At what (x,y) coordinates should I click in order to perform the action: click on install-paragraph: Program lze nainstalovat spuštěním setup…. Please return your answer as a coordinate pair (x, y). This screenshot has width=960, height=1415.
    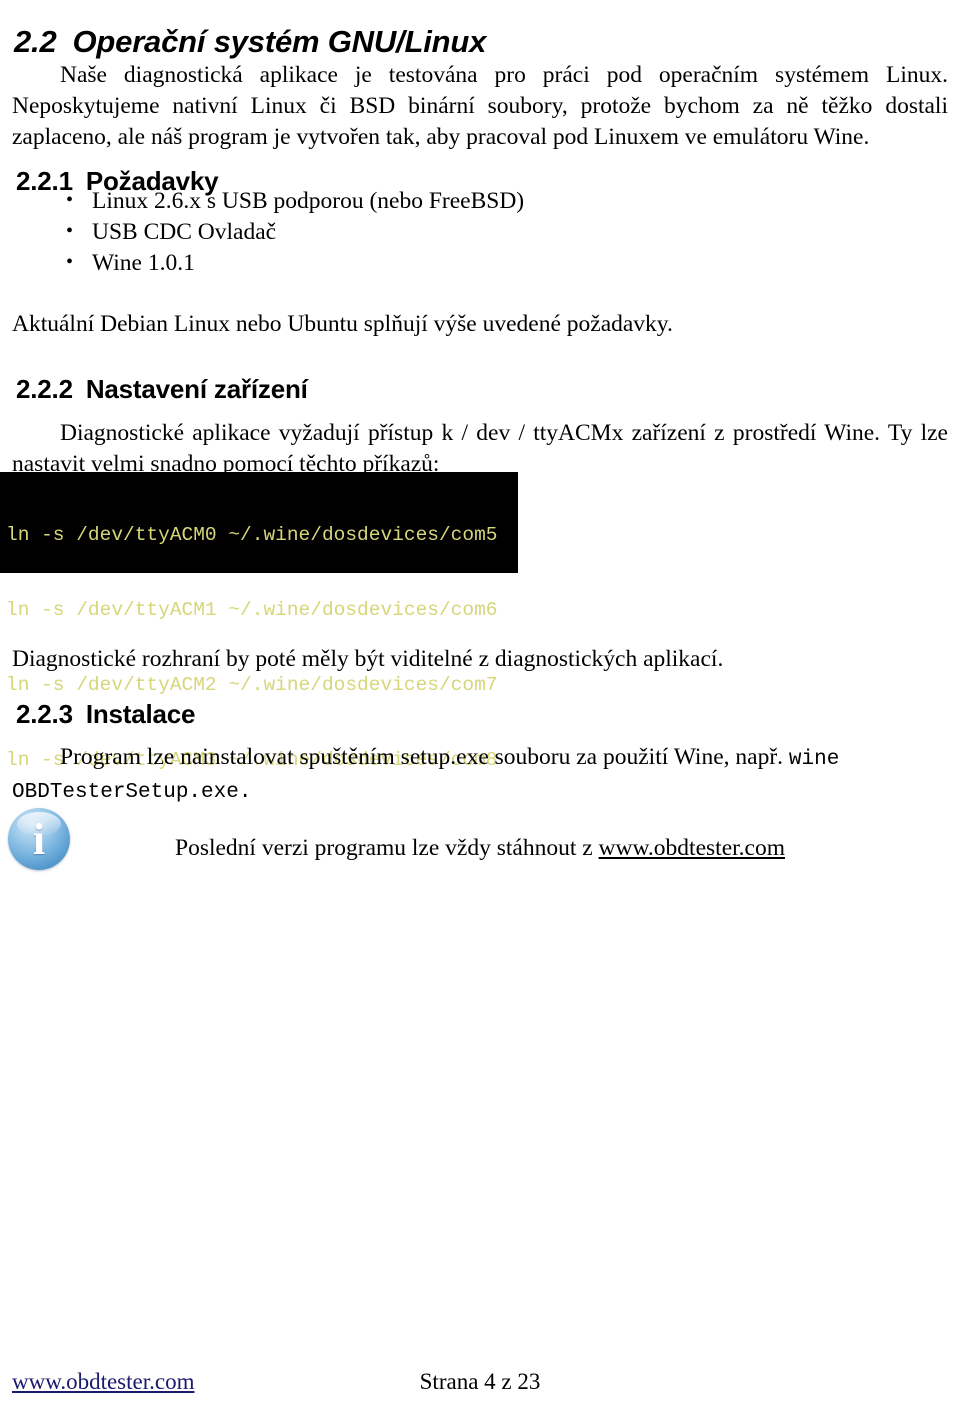
    Looking at the image, I should click on (480, 775).